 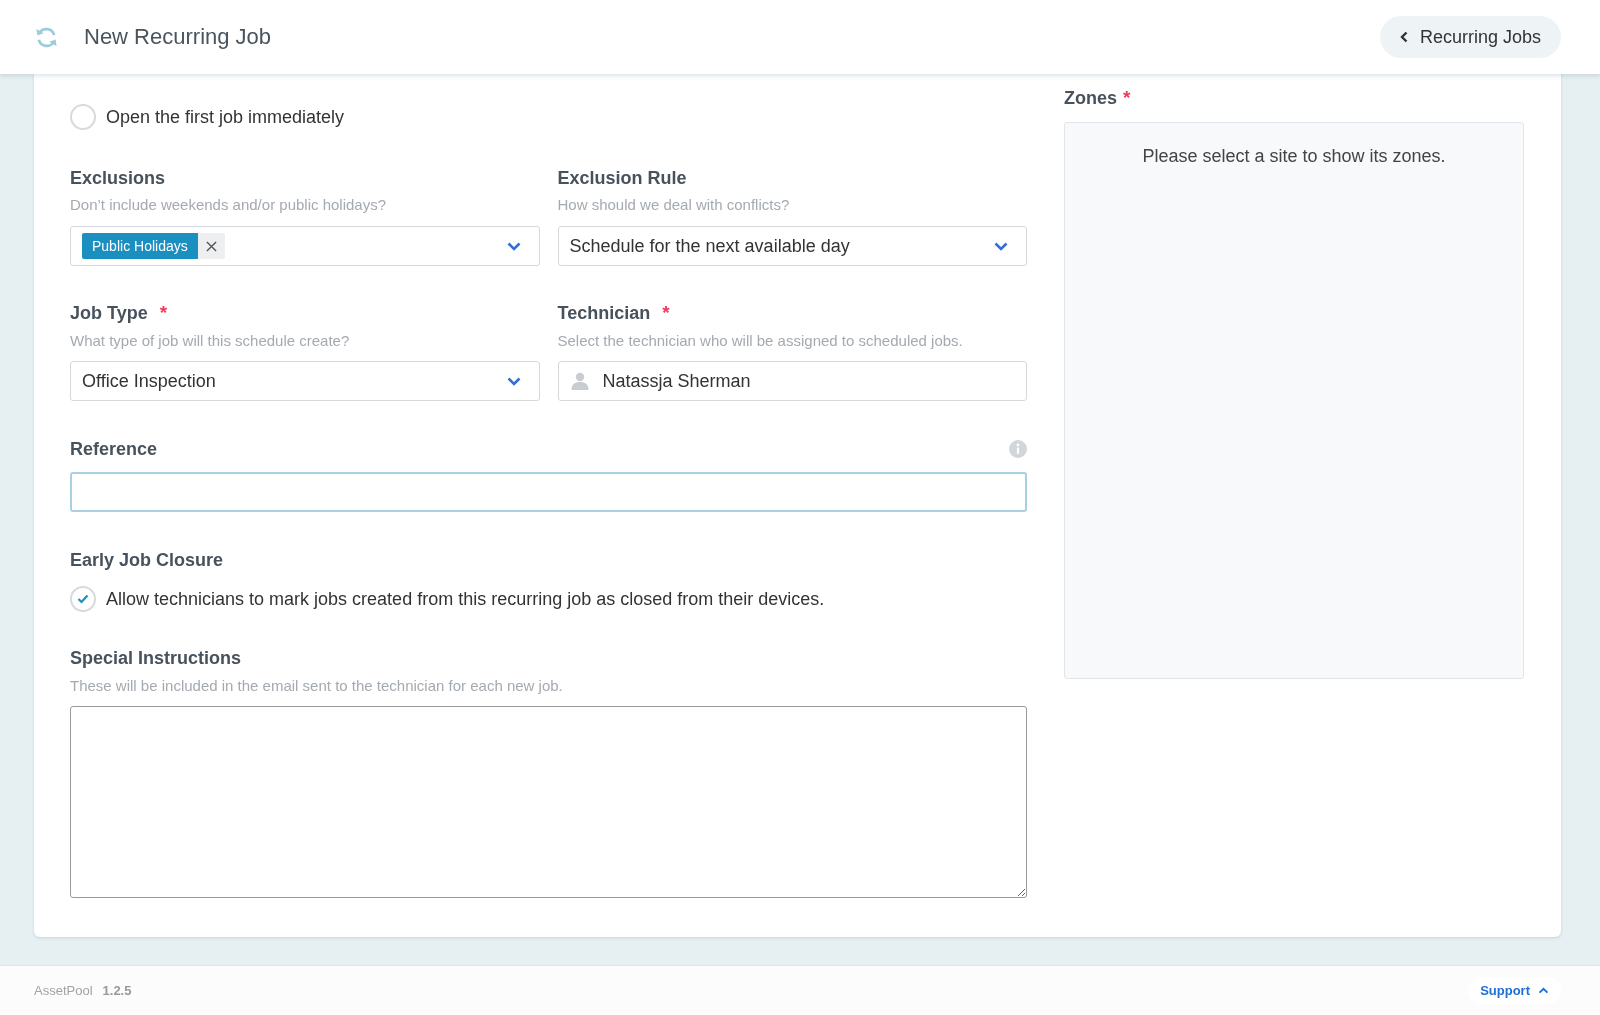 What do you see at coordinates (604, 313) in the screenshot?
I see `field-label: Technician` at bounding box center [604, 313].